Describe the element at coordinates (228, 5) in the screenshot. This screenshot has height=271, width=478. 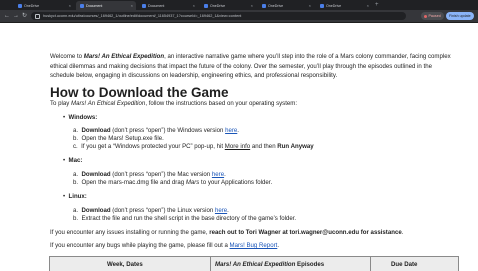
I see `browser-tab-onedrive-2: OneDrive ×` at that location.